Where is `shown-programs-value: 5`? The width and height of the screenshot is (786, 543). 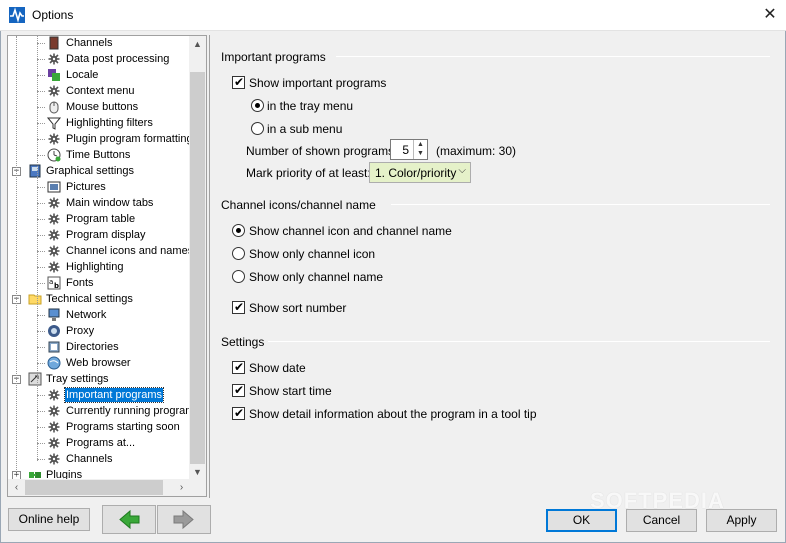 shown-programs-value: 5 is located at coordinates (405, 150).